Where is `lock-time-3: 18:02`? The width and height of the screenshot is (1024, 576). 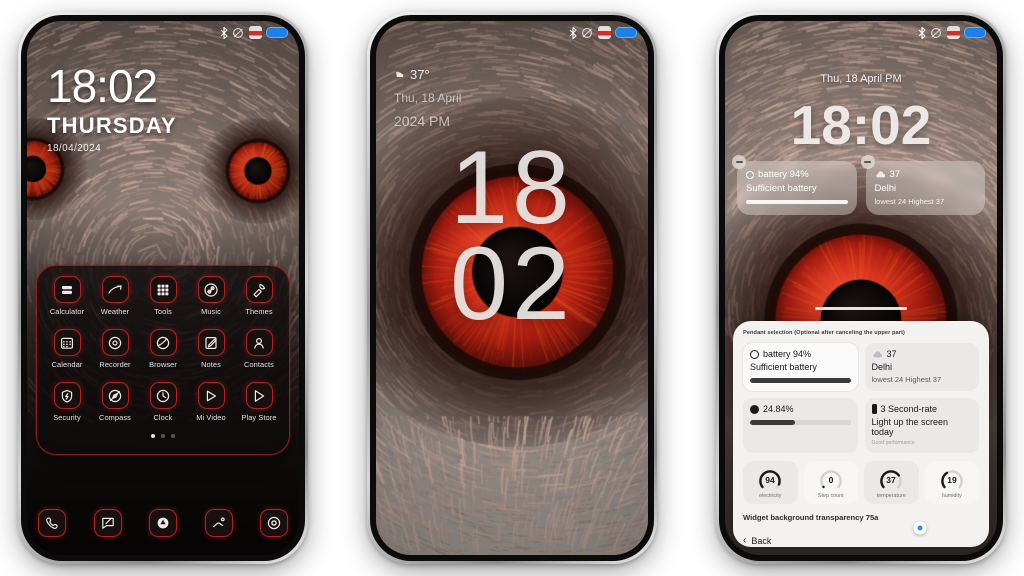 lock-time-3: 18:02 is located at coordinates (861, 125).